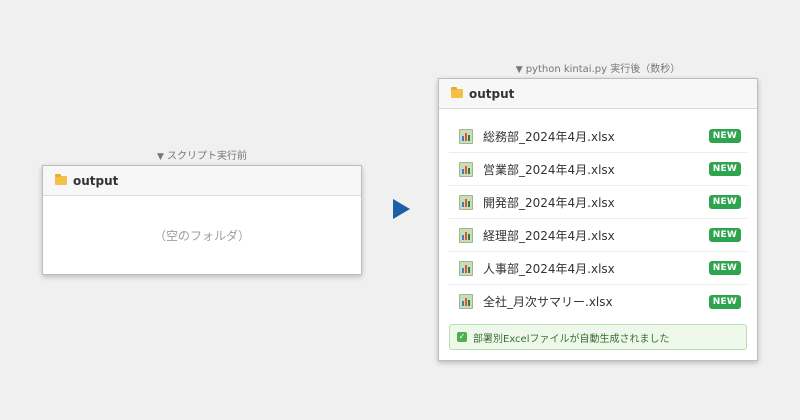 This screenshot has width=800, height=420. What do you see at coordinates (401, 209) in the screenshot?
I see `arrow-right-icon` at bounding box center [401, 209].